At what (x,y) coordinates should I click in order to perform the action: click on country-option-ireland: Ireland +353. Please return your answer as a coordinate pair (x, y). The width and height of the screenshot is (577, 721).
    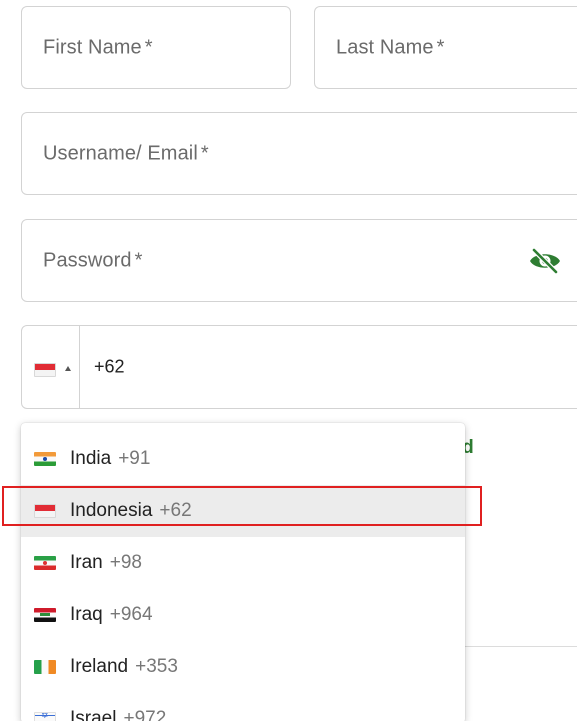
    Looking at the image, I should click on (243, 667).